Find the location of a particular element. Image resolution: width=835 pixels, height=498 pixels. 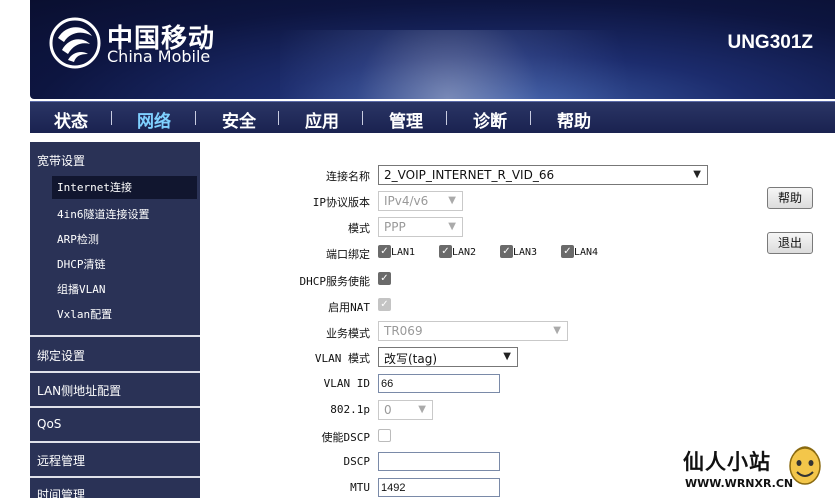

lan1-checkbox: ✓ is located at coordinates (384, 251).